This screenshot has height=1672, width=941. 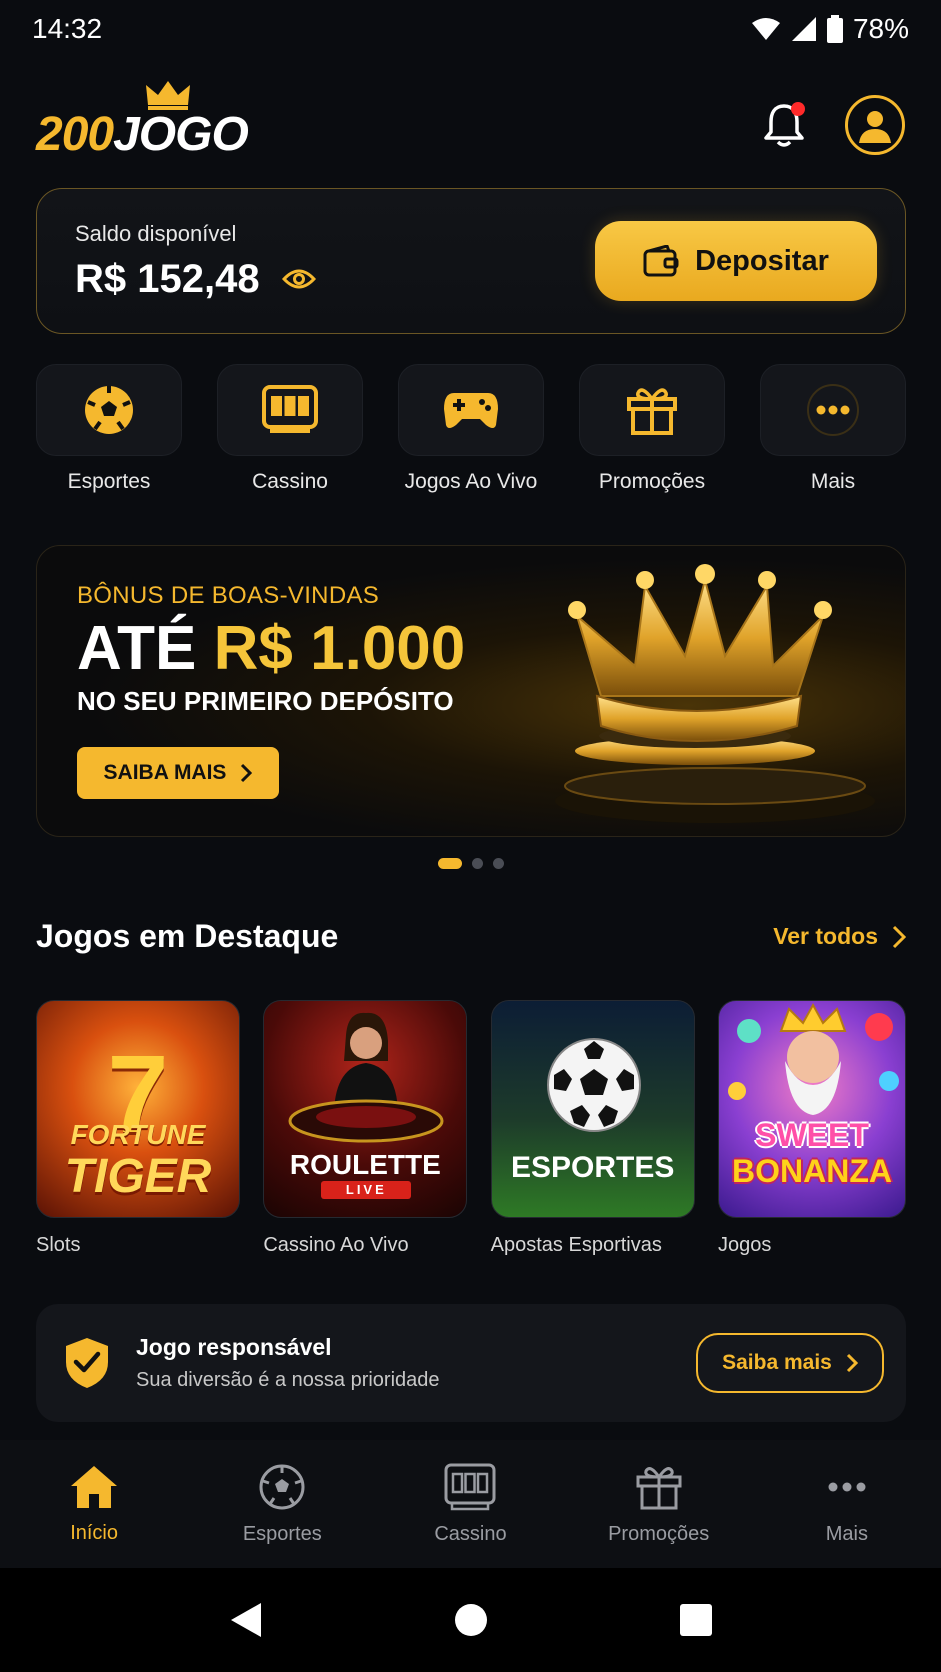 What do you see at coordinates (138, 1134) in the screenshot?
I see `game-thumb-title: FORTUNE` at bounding box center [138, 1134].